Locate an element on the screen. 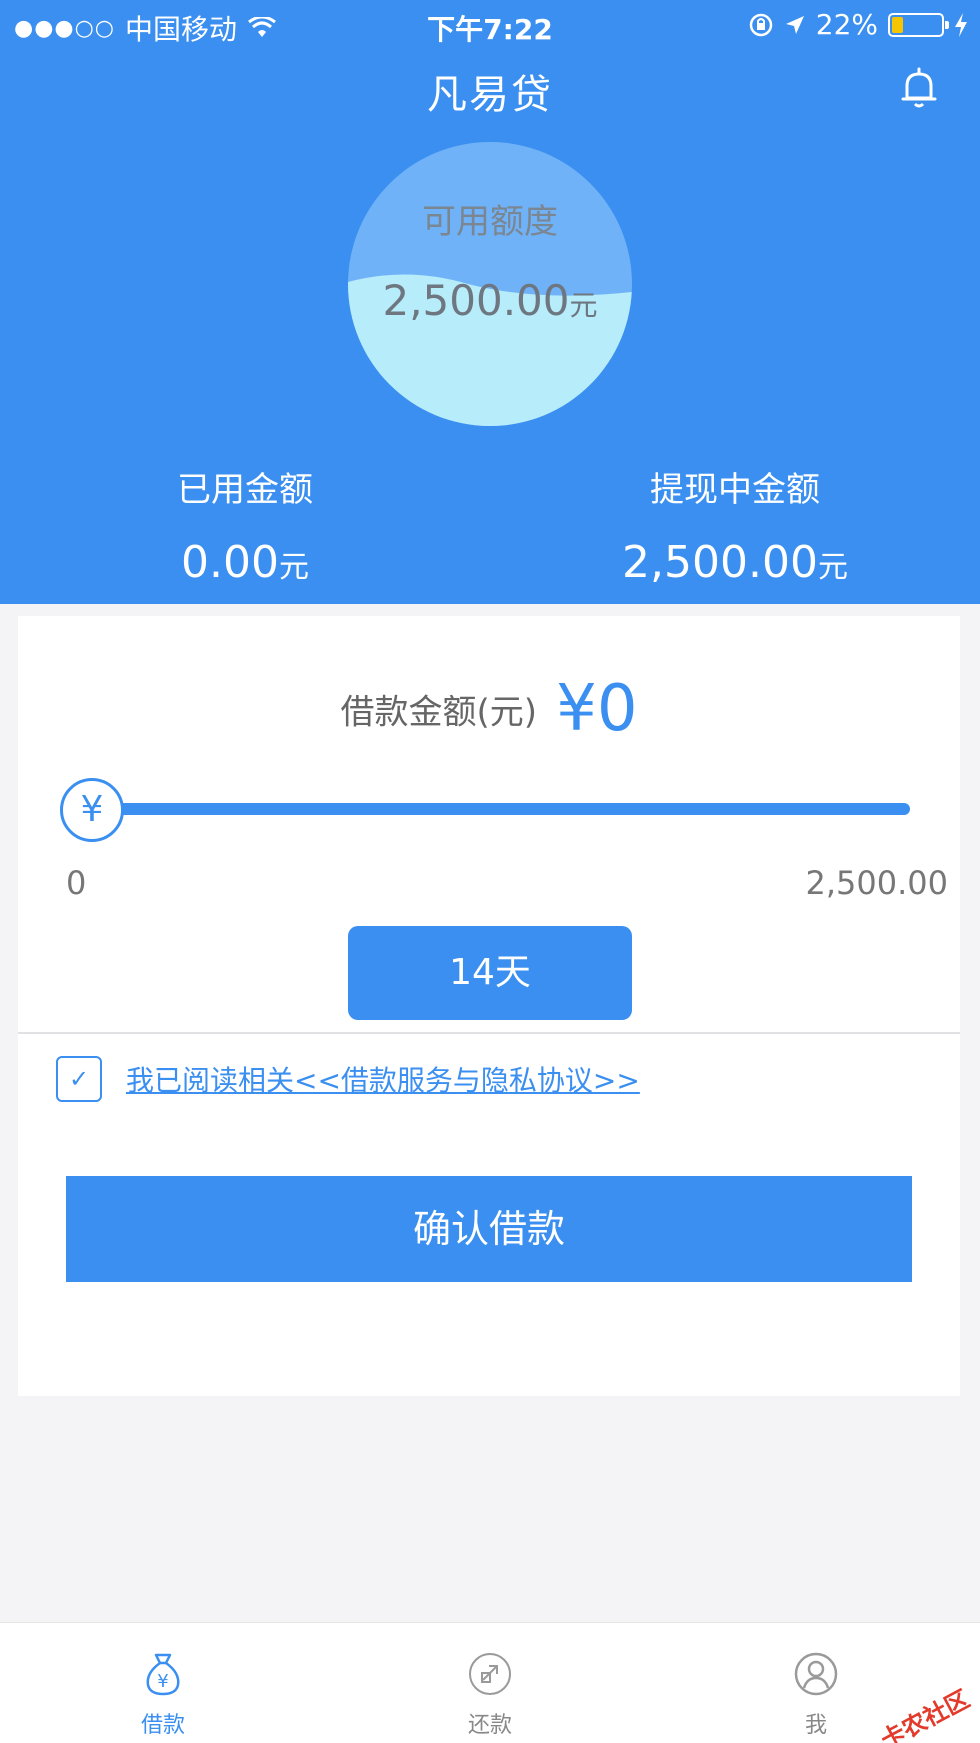 The image size is (980, 1743). location-icon is located at coordinates (794, 24).